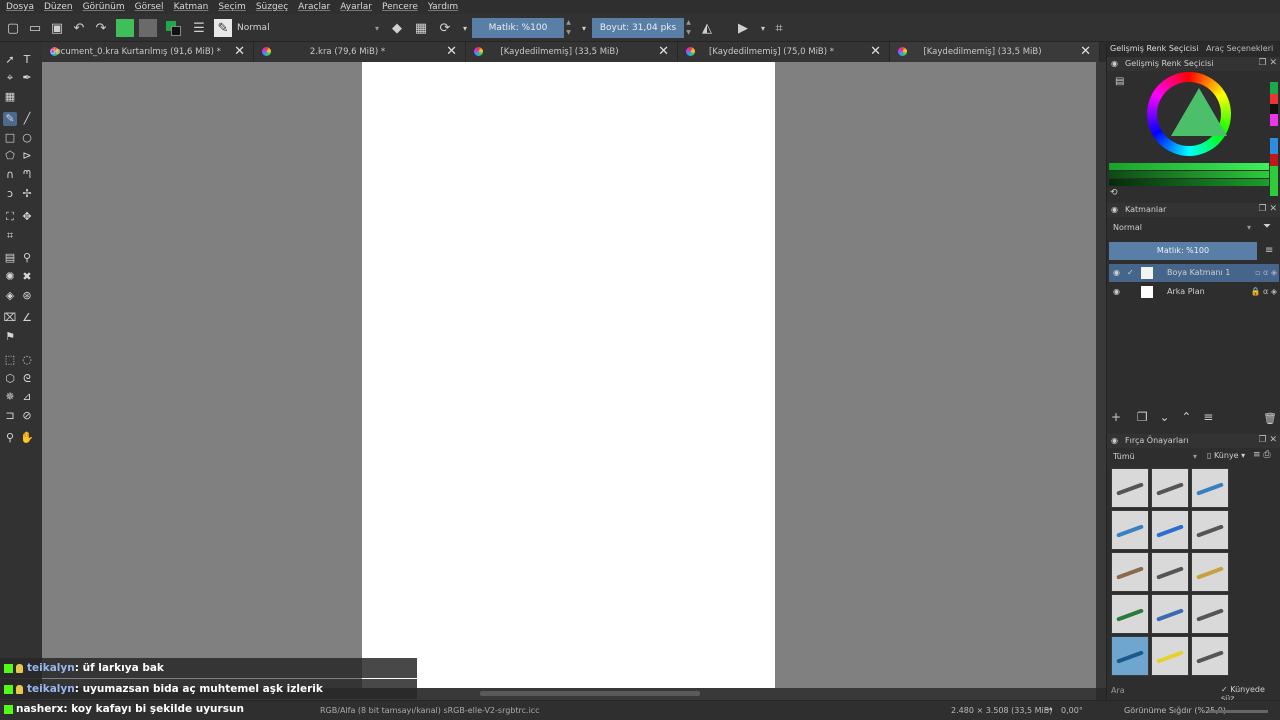  I want to click on multibrush-icon: ✢, so click(27, 194).